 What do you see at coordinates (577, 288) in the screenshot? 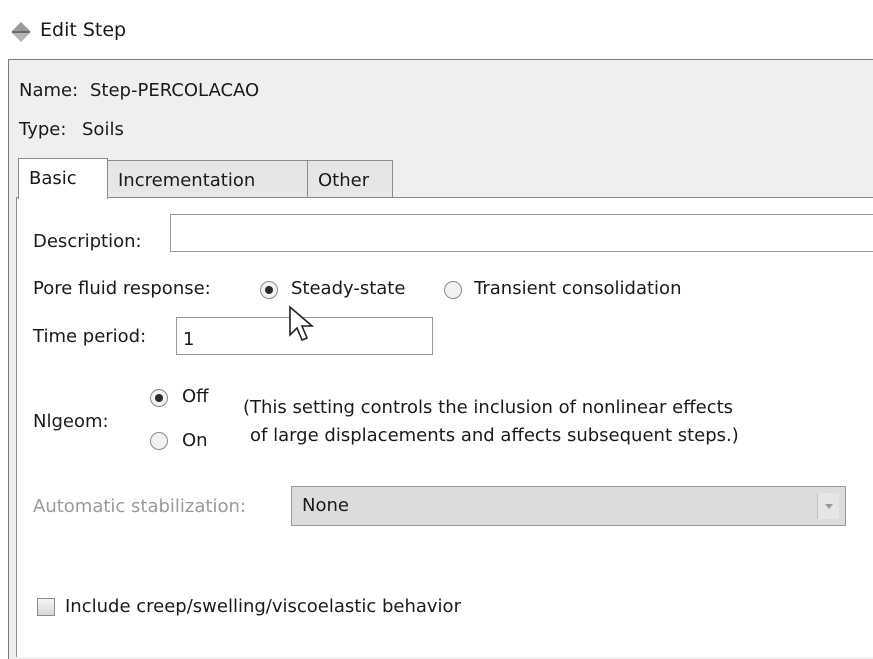
I see `transient-consolidation-label: Transient consolidation` at bounding box center [577, 288].